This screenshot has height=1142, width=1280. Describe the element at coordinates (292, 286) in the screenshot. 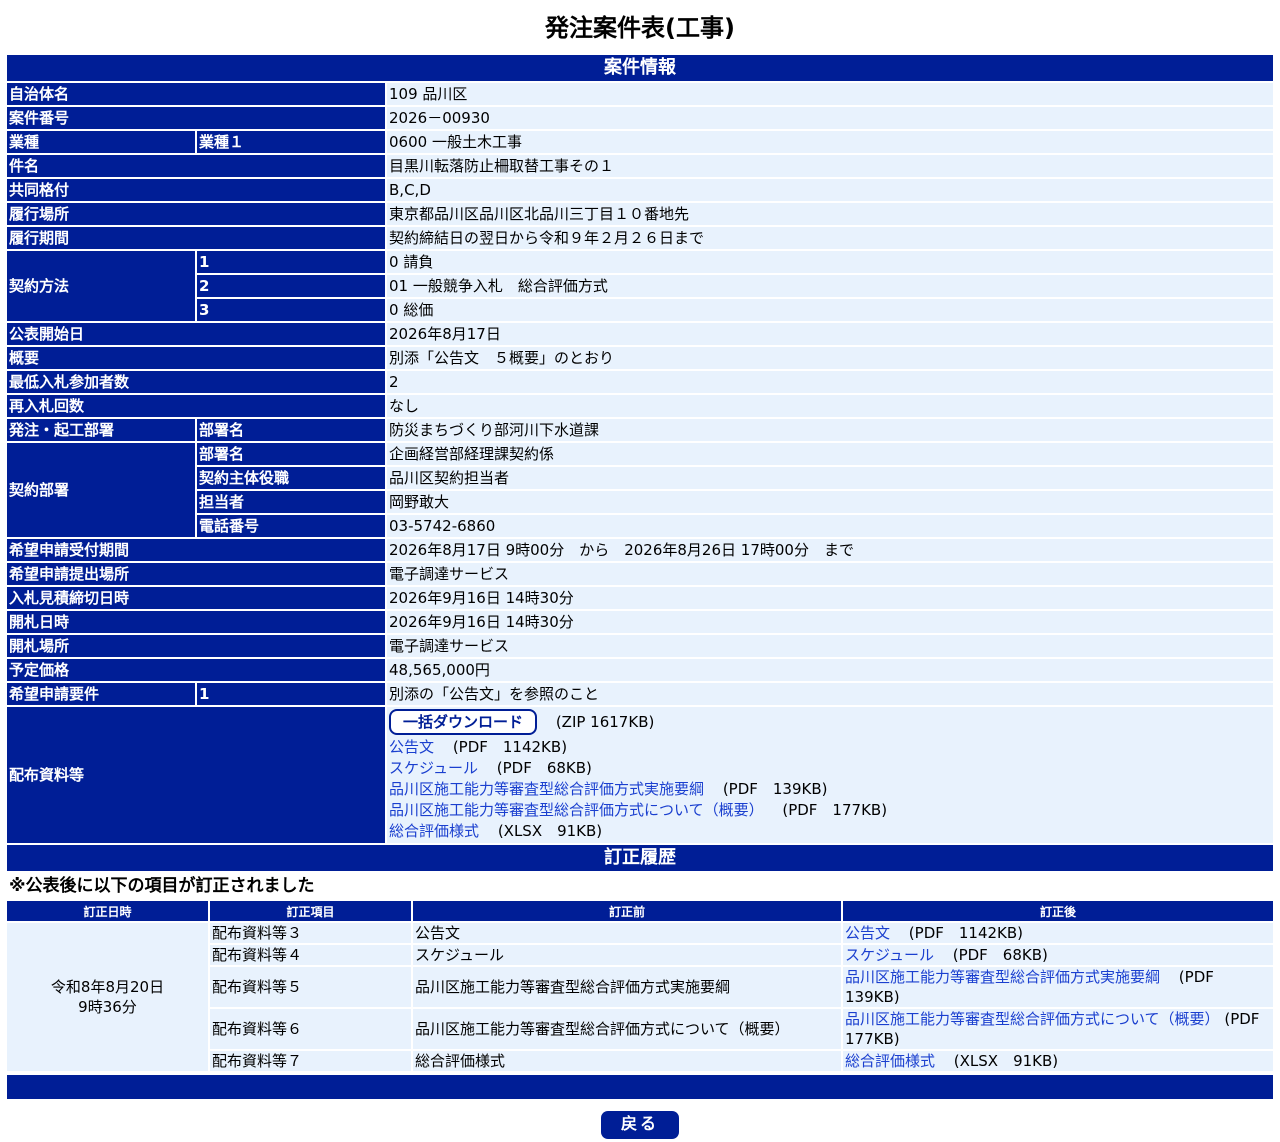

I see `row-sublabel: 2` at that location.